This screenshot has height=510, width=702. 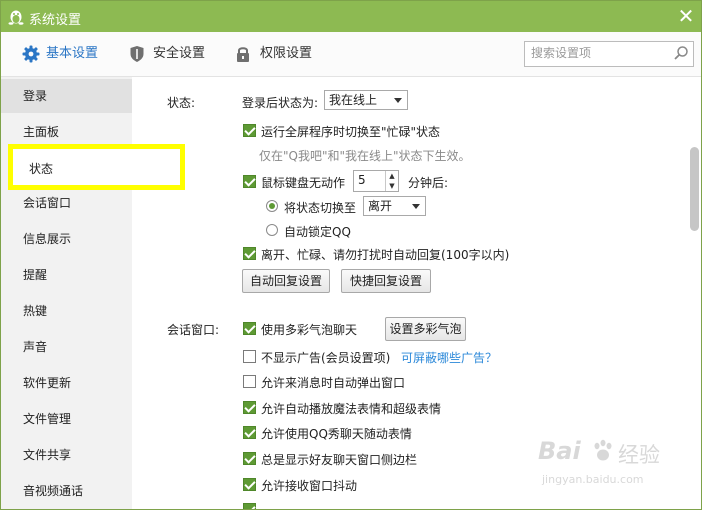 I want to click on qq-show-emote-label: 允许使用QQ秀聊天随动表情, so click(x=336, y=434).